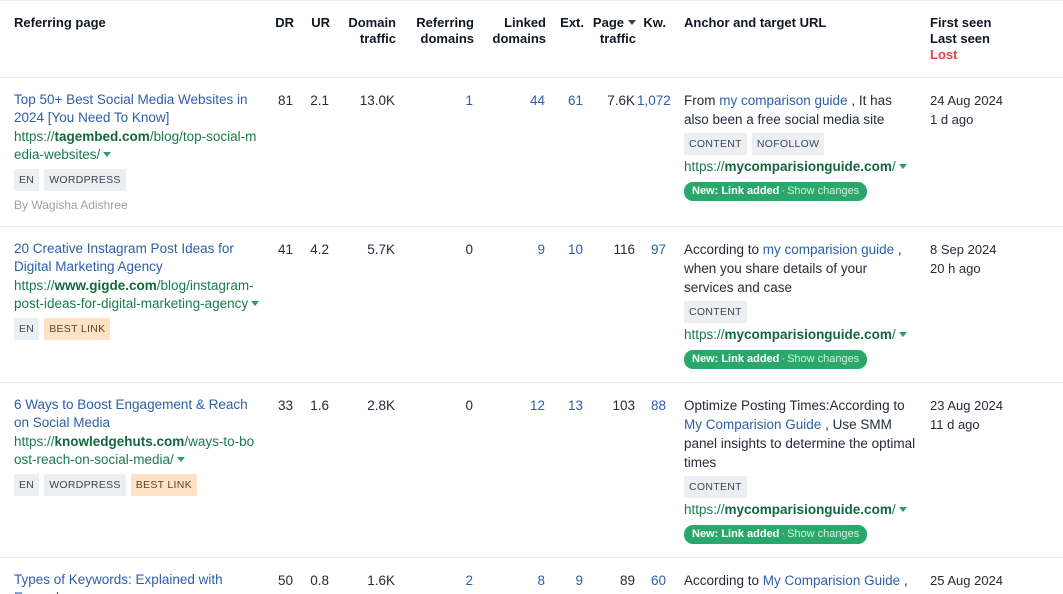  Describe the element at coordinates (278, 304) in the screenshot. I see `dr-cell: 41` at that location.